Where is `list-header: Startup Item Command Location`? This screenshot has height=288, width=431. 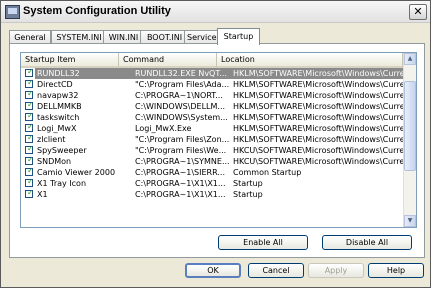 list-header: Startup Item Command Location is located at coordinates (212, 60).